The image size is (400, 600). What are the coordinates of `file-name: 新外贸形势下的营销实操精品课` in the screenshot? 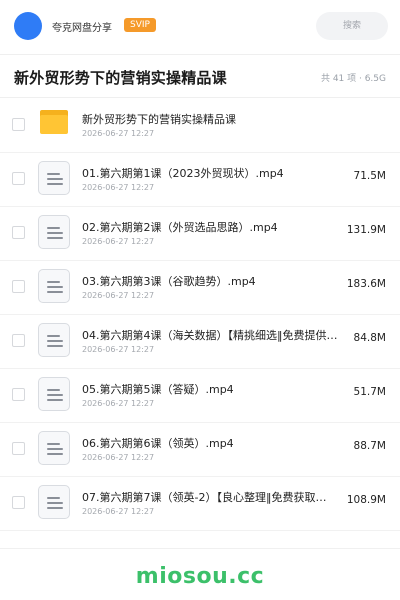 It's located at (159, 119).